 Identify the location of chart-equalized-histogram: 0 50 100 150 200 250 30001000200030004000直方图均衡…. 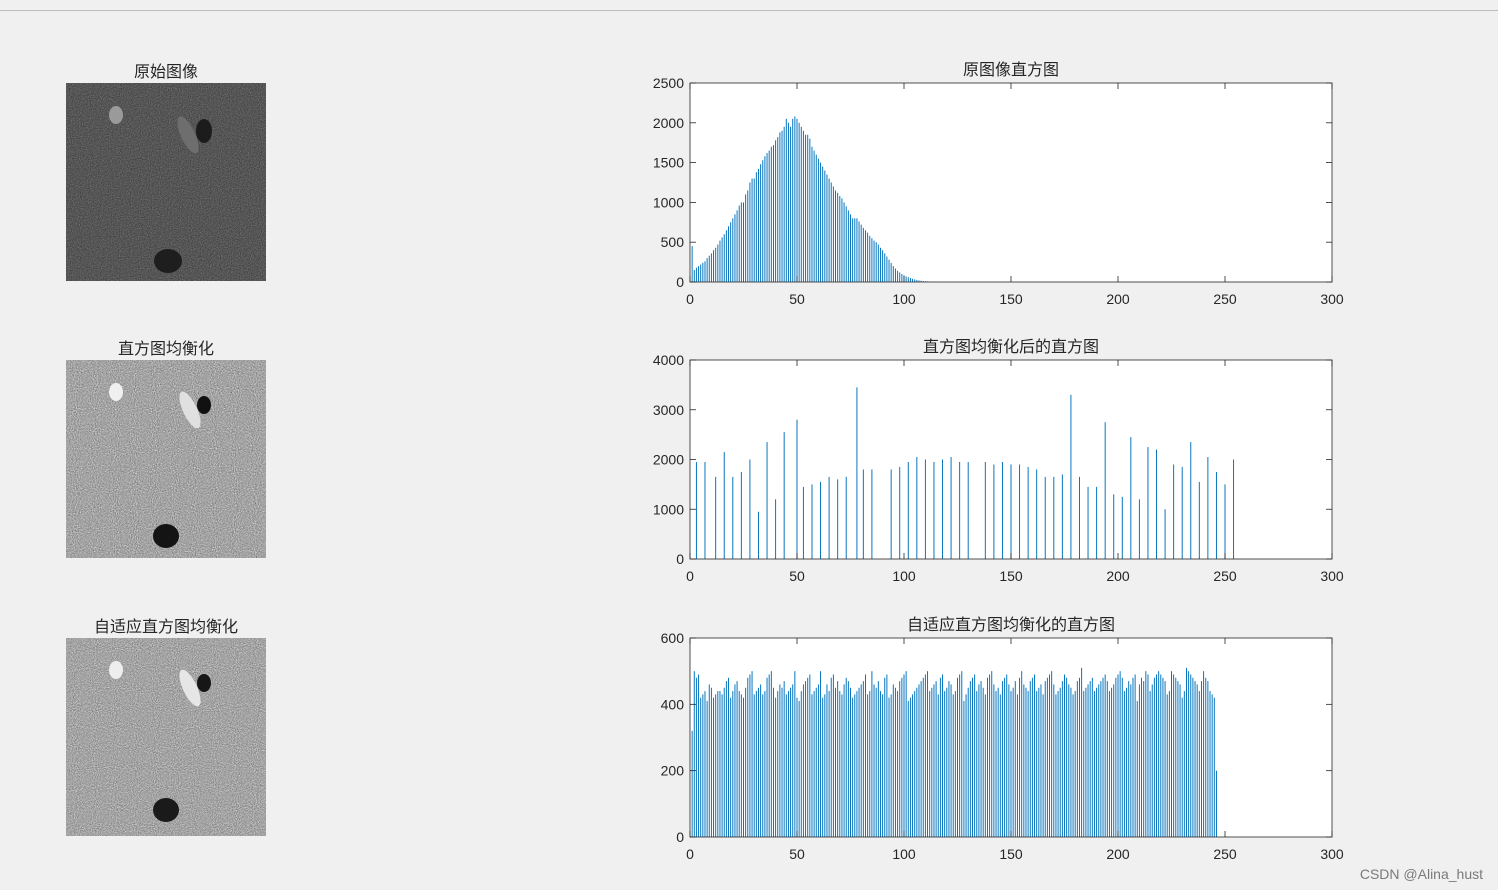
(998, 460).